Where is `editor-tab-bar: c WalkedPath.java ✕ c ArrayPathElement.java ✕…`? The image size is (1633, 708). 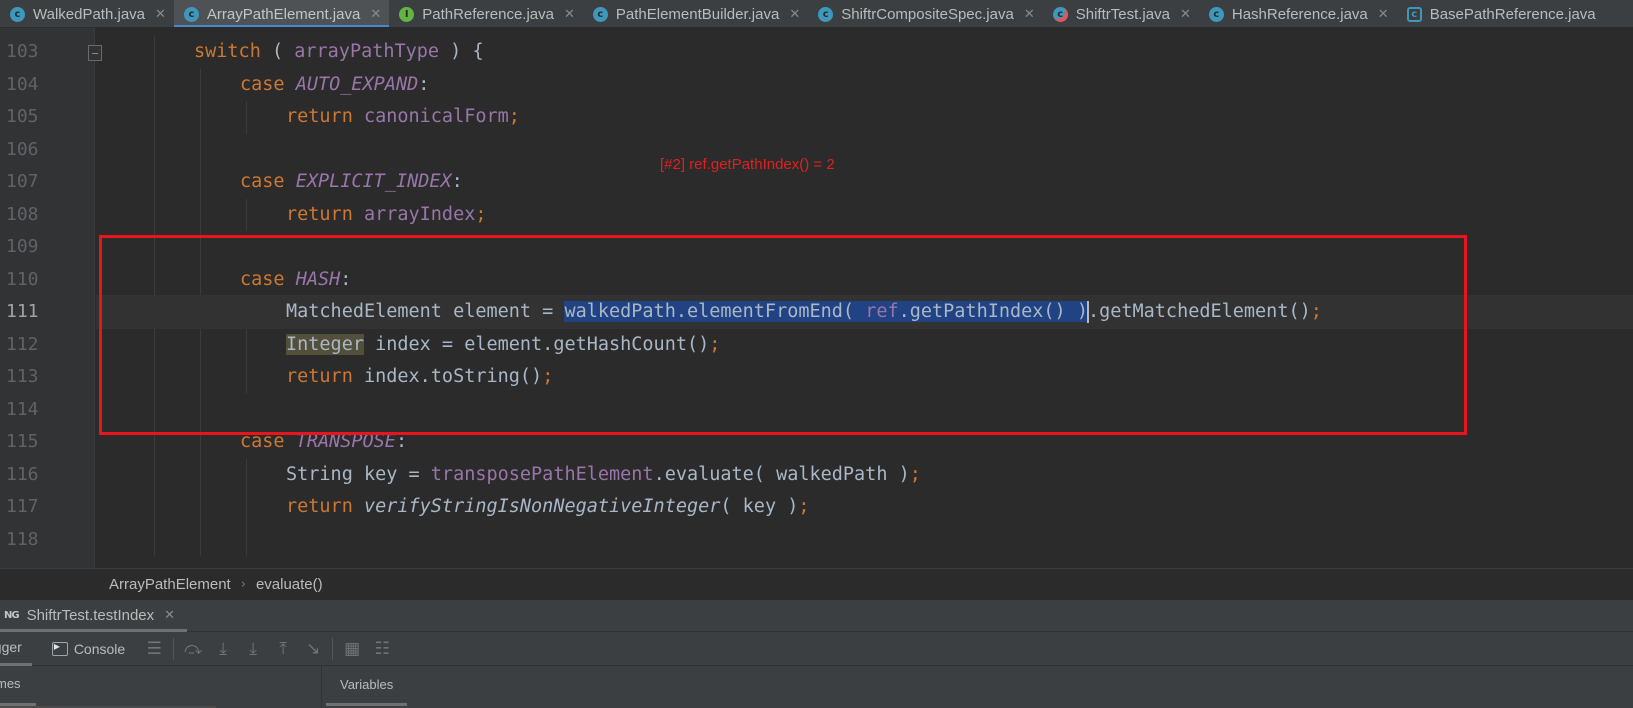
editor-tab-bar: c WalkedPath.java ✕ c ArrayPathElement.java ✕… is located at coordinates (816, 14).